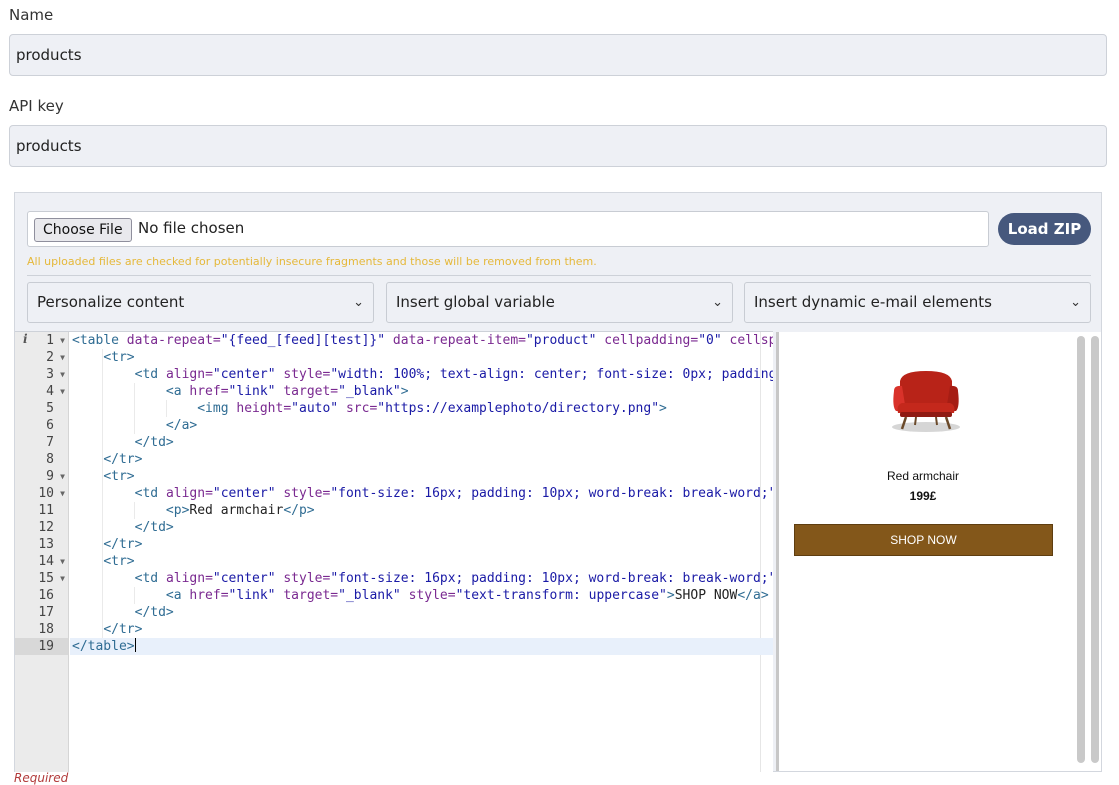 Image resolution: width=1119 pixels, height=785 pixels. Describe the element at coordinates (558, 146) in the screenshot. I see `api-key-input: products` at that location.